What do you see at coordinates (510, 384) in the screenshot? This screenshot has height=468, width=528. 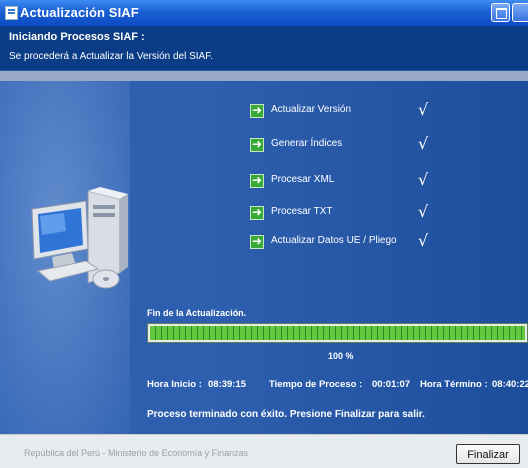 I see `end-time-value: 08:40:22` at bounding box center [510, 384].